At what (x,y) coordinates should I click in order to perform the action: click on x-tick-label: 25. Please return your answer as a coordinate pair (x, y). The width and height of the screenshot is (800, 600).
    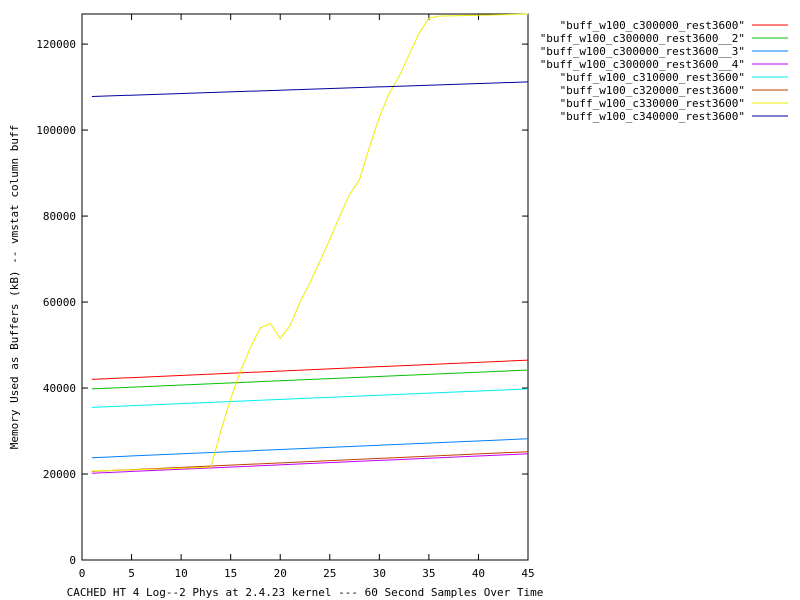
    Looking at the image, I should click on (329, 573).